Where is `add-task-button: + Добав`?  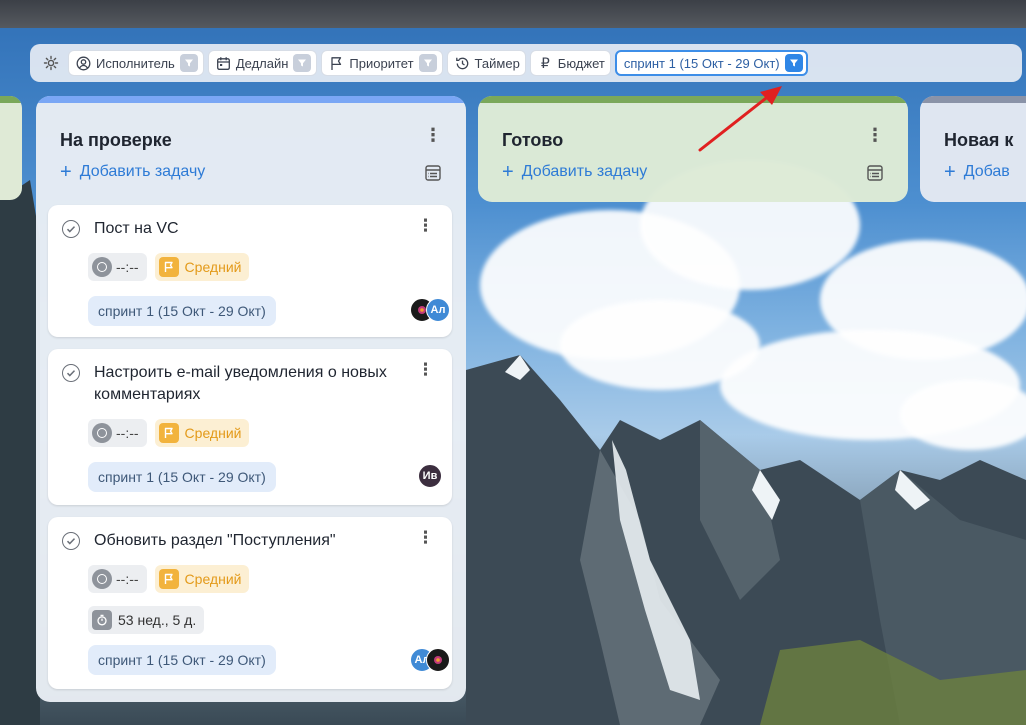
add-task-button: + Добав is located at coordinates (977, 172).